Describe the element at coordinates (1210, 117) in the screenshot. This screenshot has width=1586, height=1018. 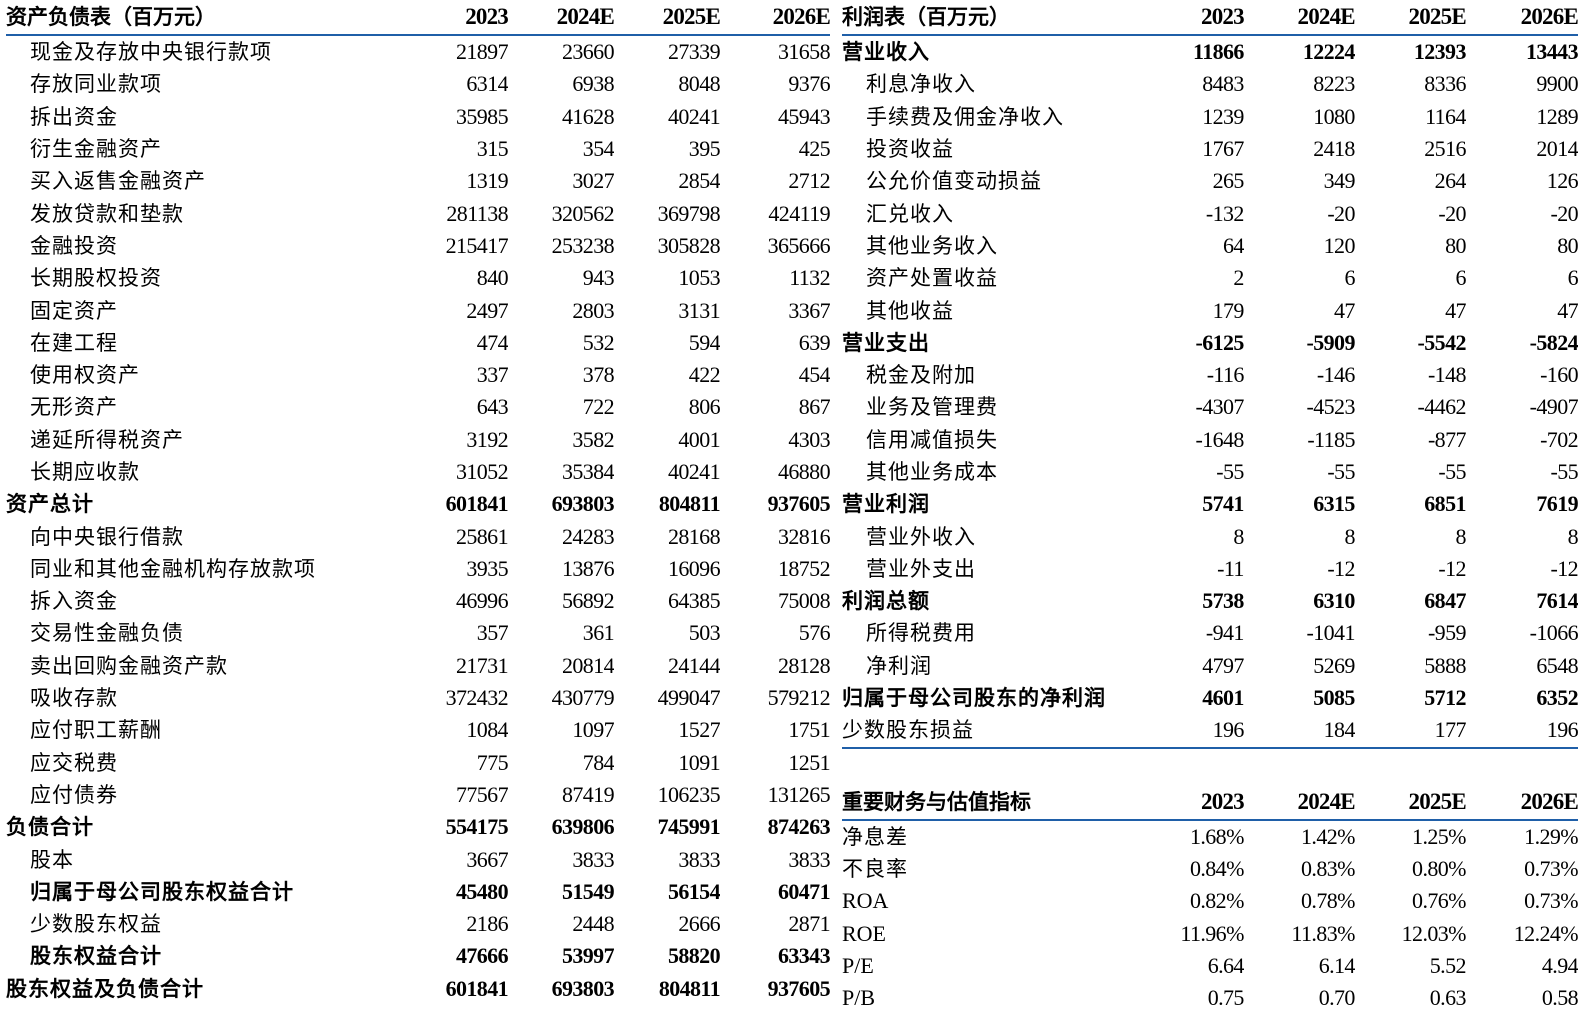
I see `income-row: 手续费及佣金净收入 1239 1080 1164 1289` at that location.